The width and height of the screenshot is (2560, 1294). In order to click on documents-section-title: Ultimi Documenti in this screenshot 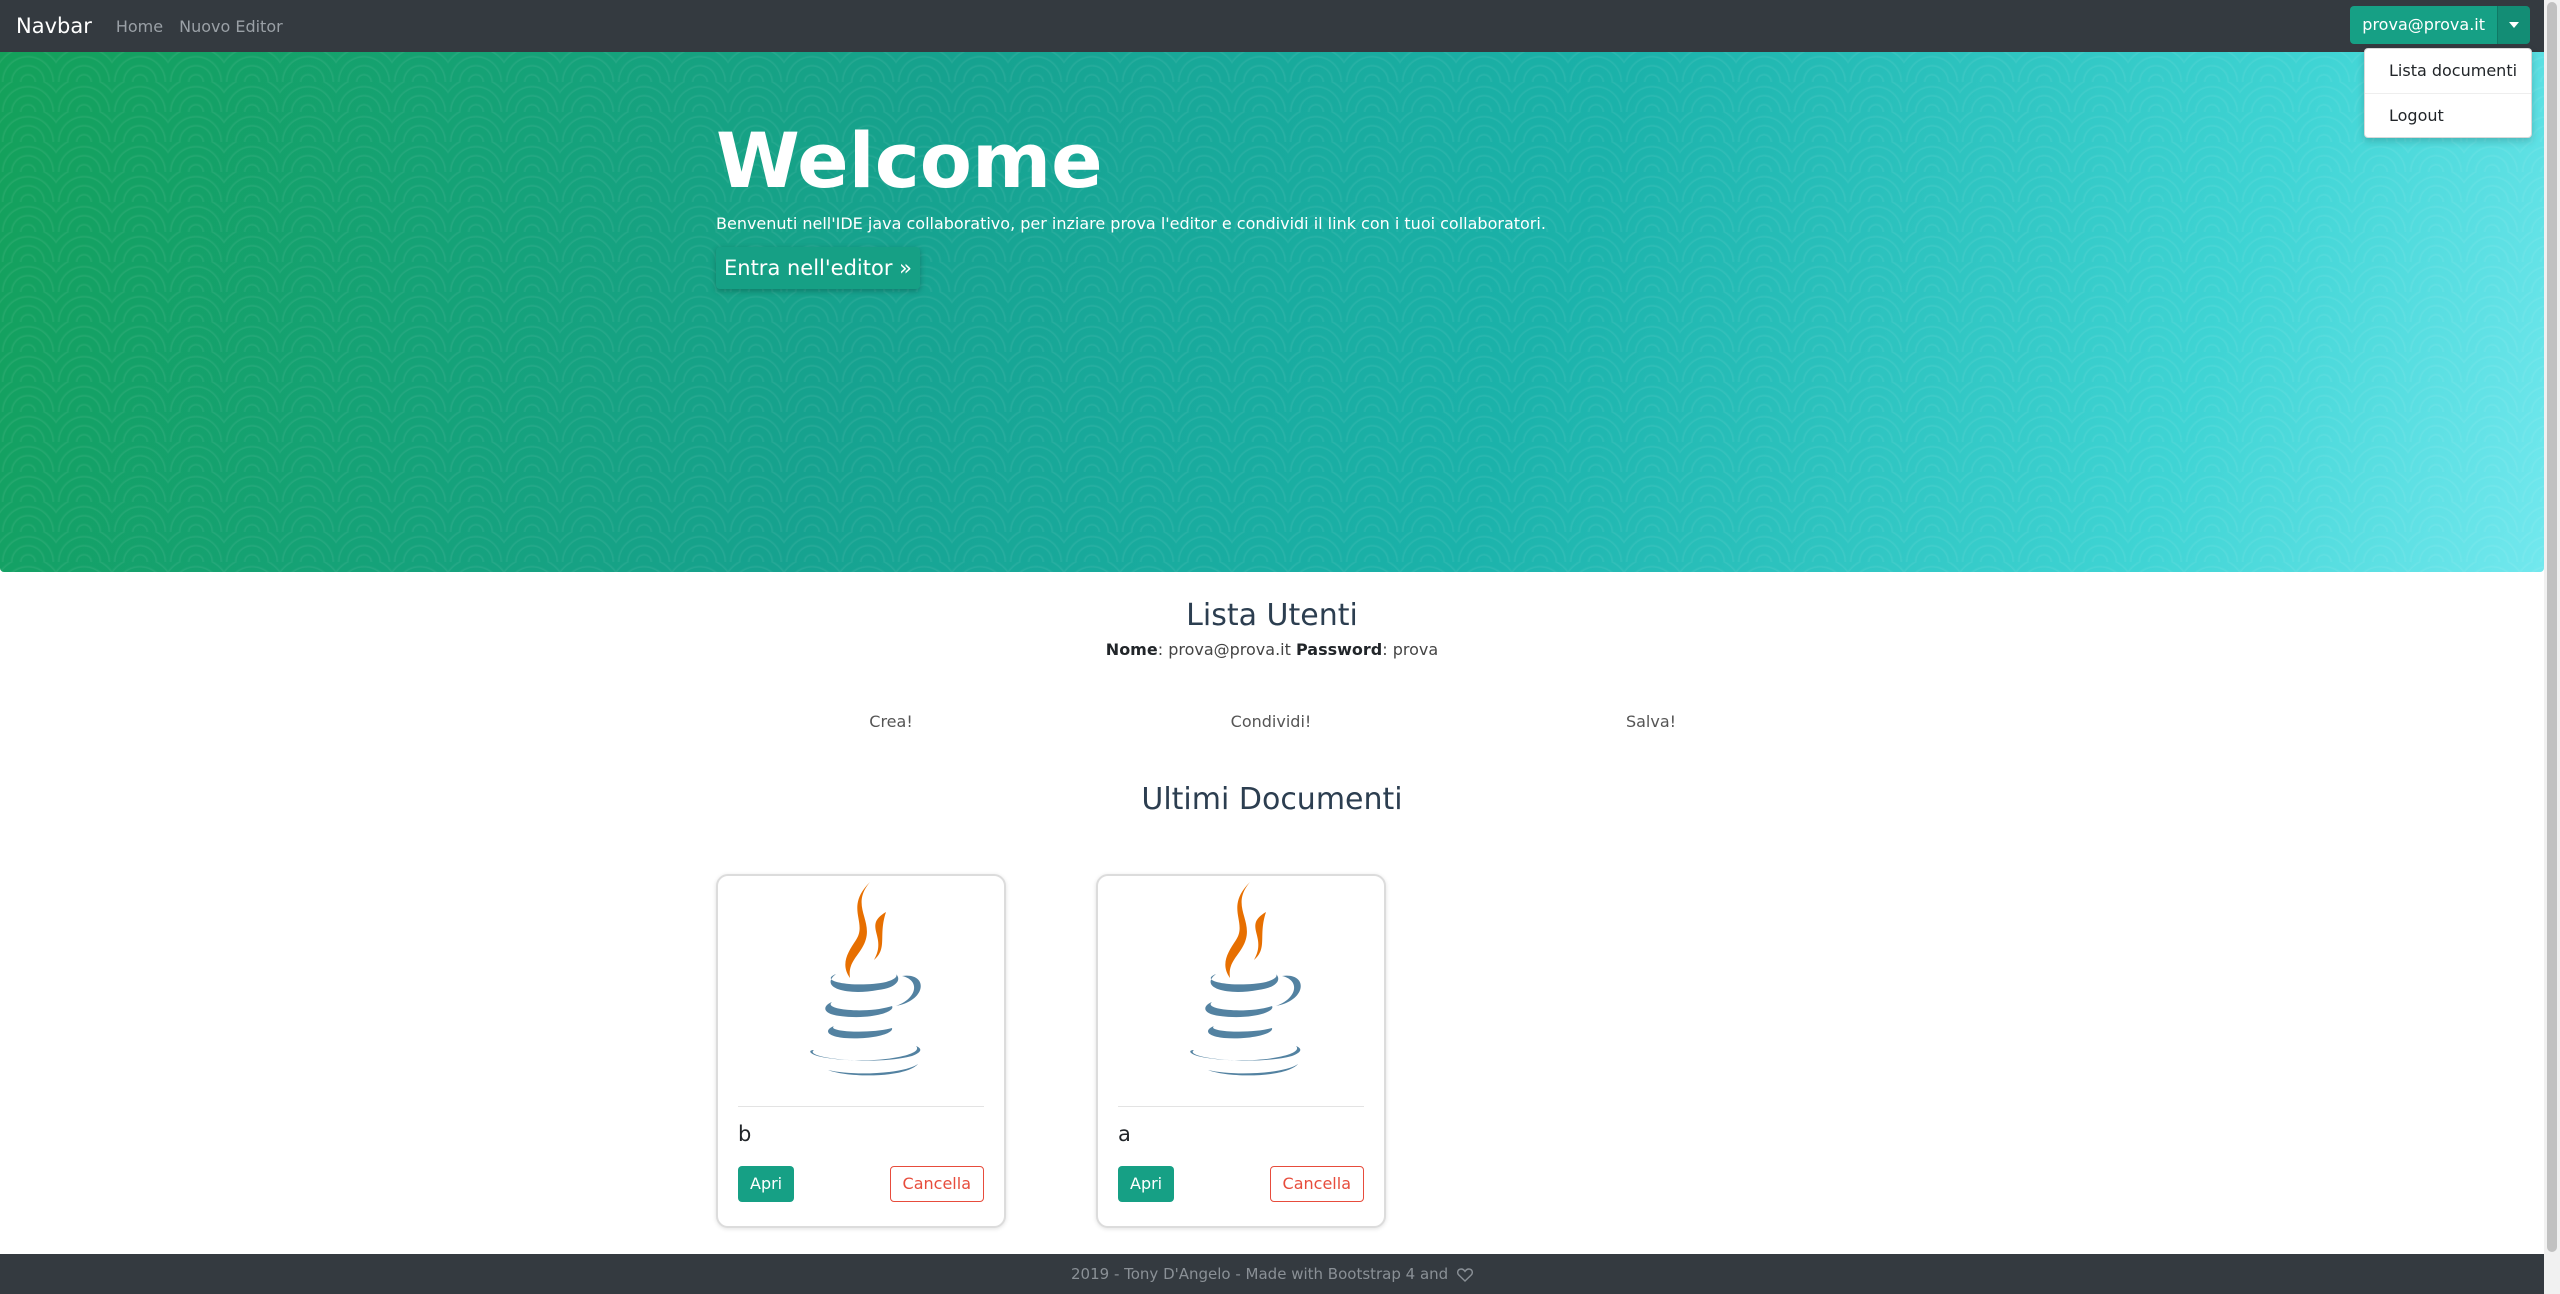, I will do `click(1272, 799)`.